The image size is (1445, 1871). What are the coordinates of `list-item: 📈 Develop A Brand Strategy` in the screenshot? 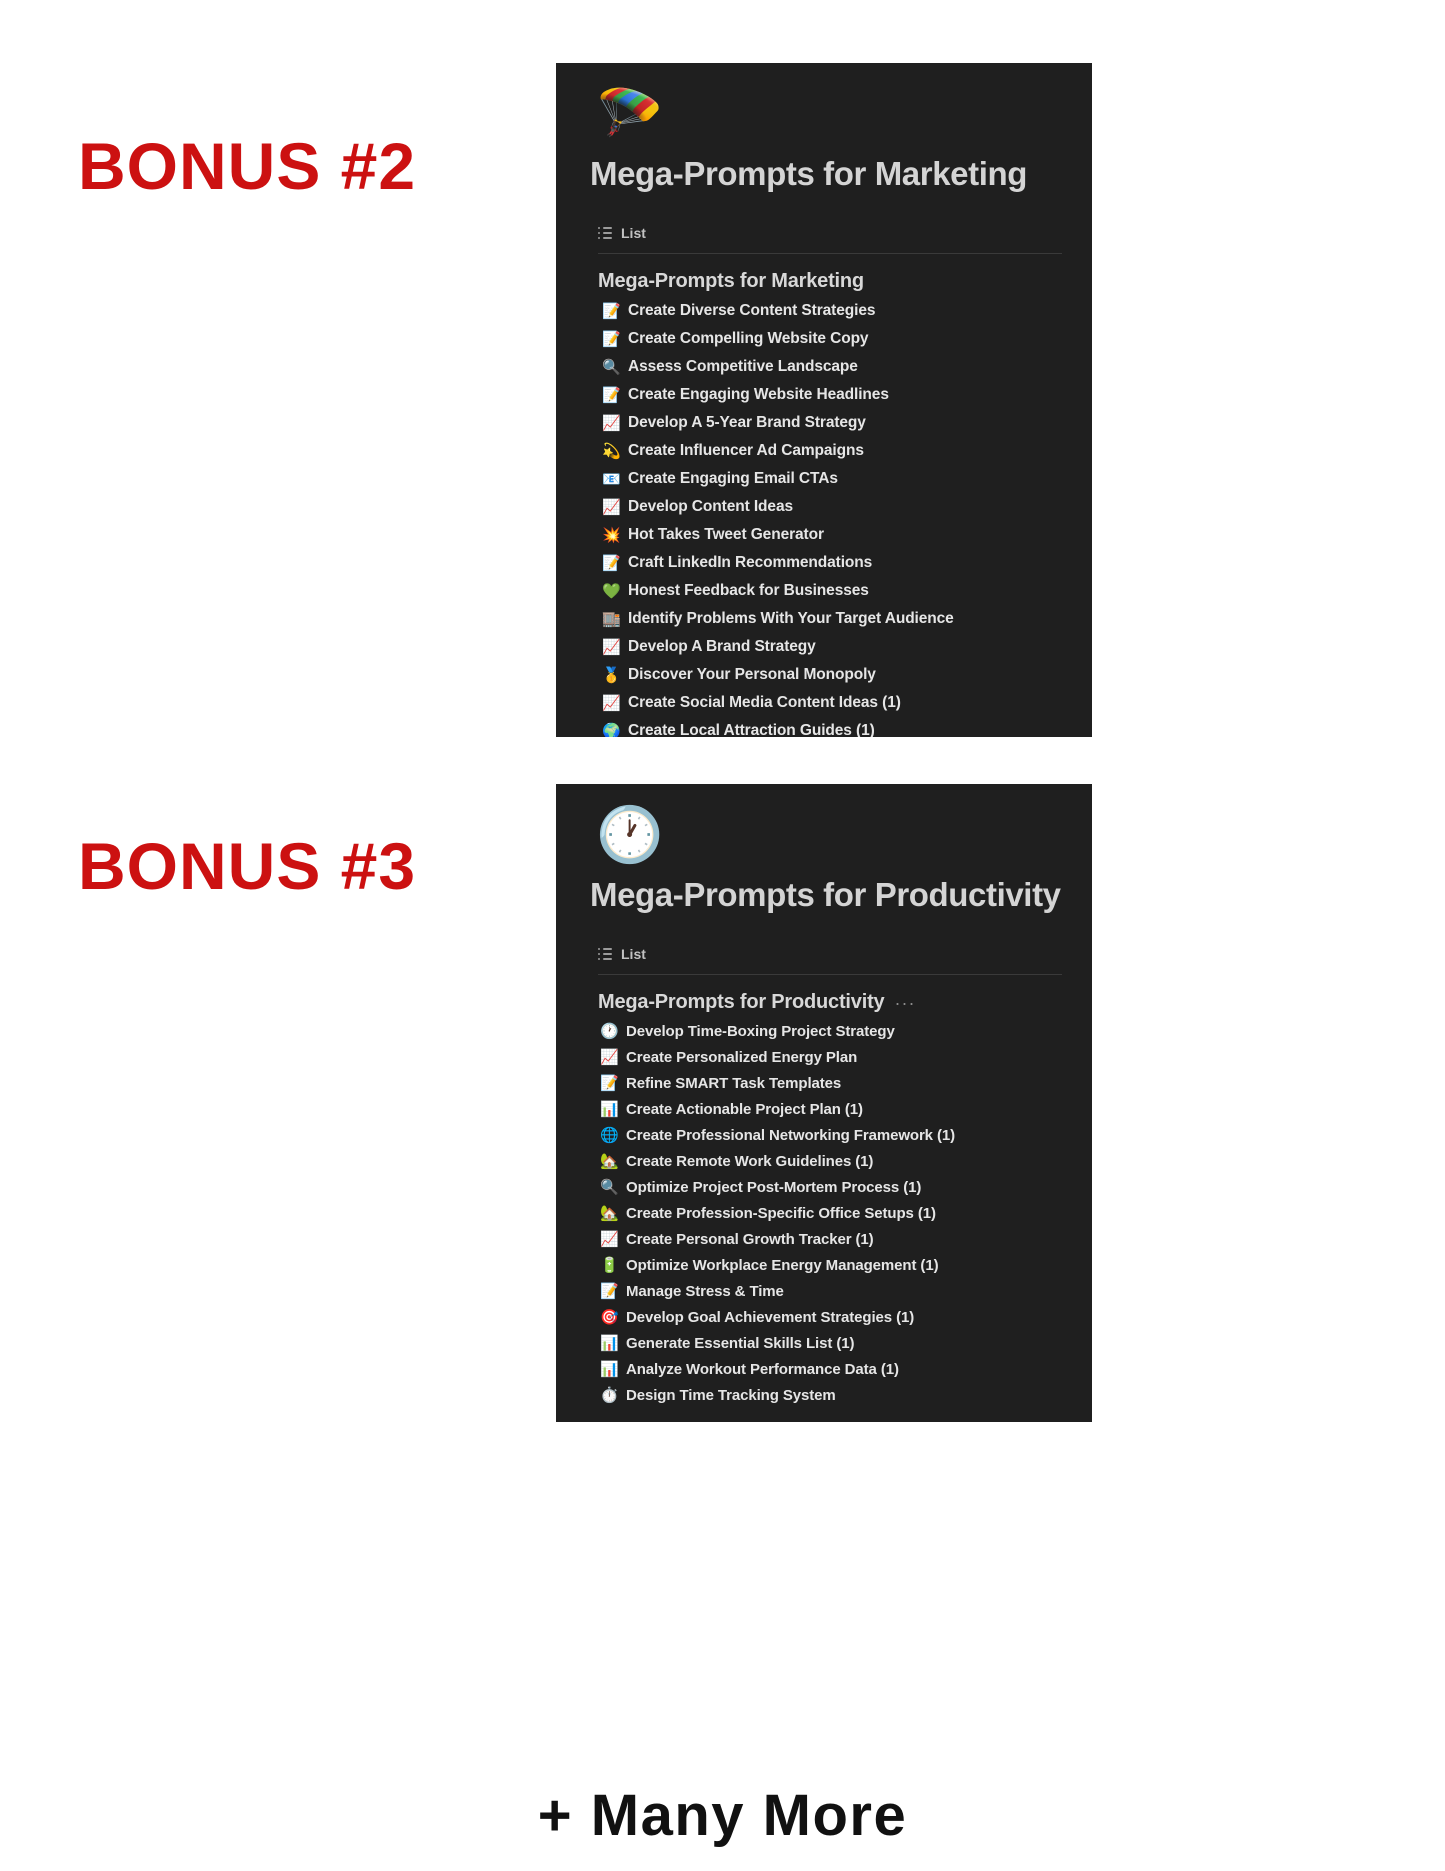 It's located at (824, 647).